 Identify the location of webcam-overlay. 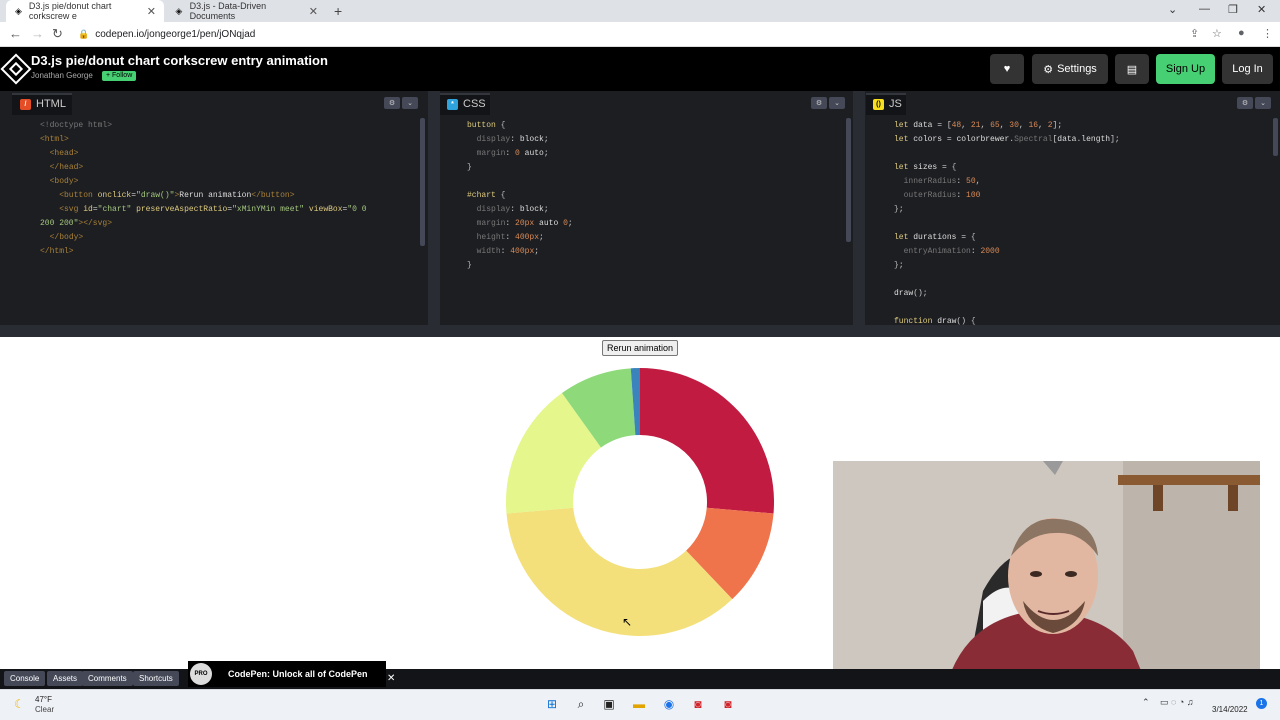
(1046, 580).